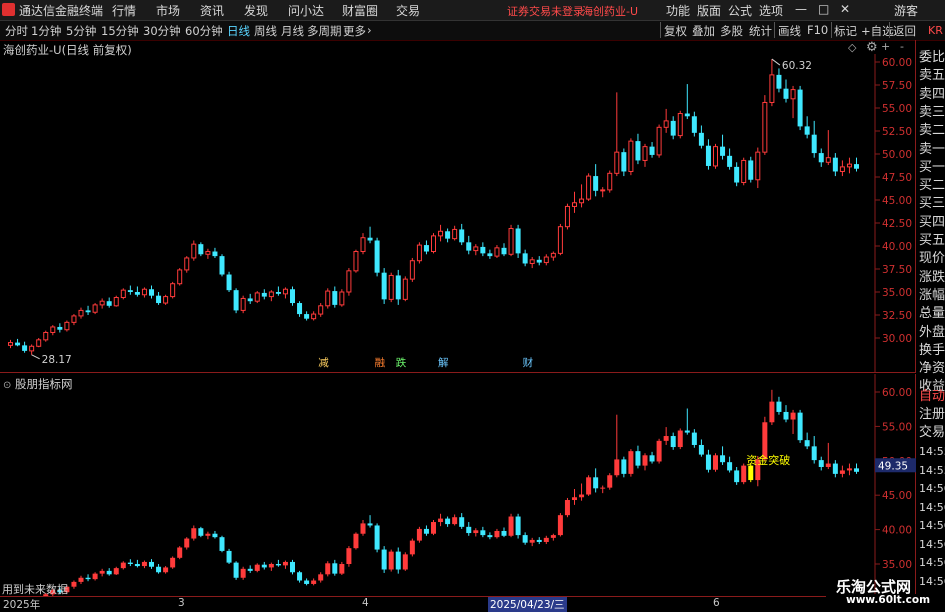  What do you see at coordinates (897, 565) in the screenshot?
I see `y-tick-label: 35.00` at bounding box center [897, 565].